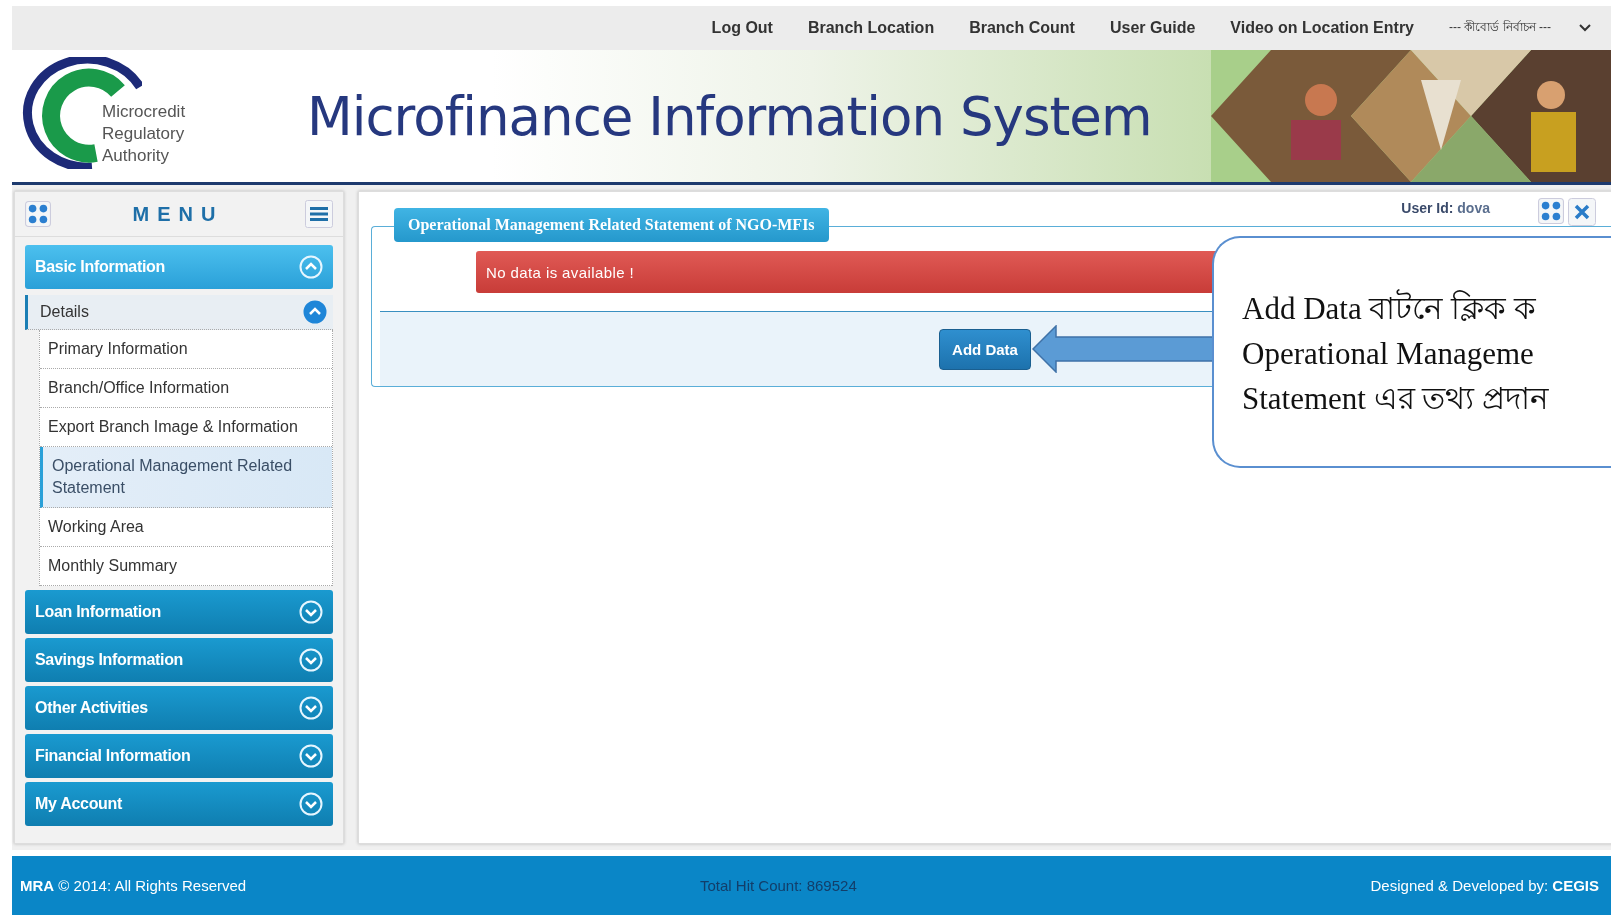  Describe the element at coordinates (611, 225) in the screenshot. I see `panel-title: Operational Management Related Statement of NGO-MFIs` at that location.